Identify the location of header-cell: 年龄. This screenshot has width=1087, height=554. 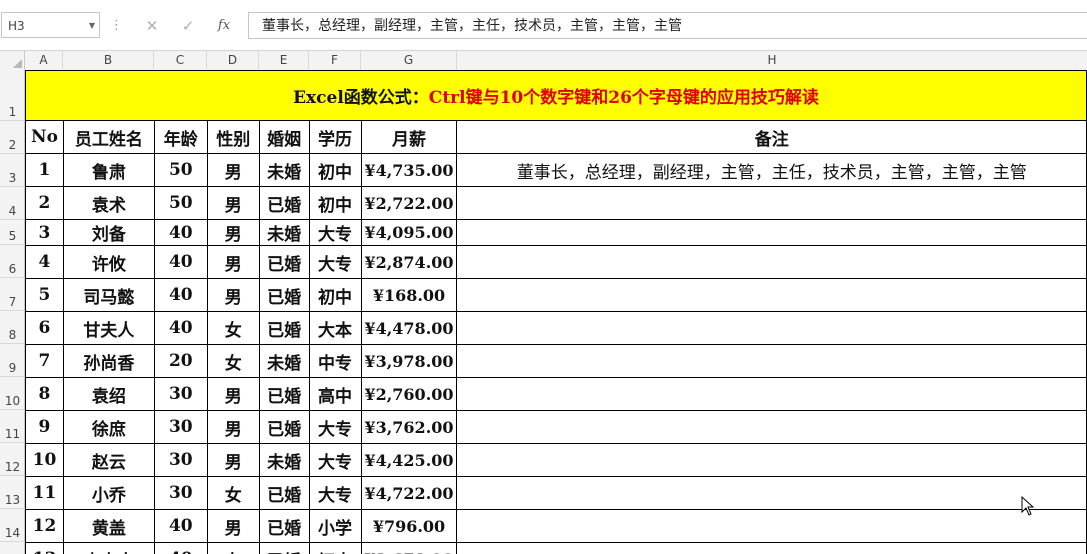
(180, 137).